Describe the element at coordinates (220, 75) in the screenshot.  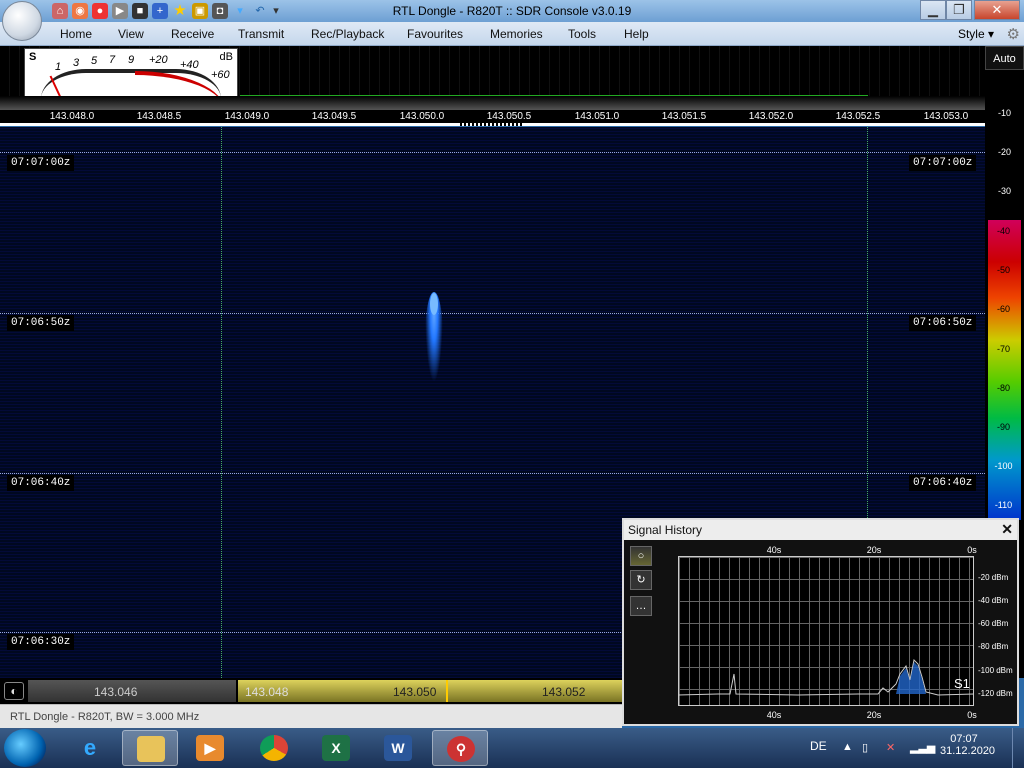
I see `s-meter-tick: +60` at that location.